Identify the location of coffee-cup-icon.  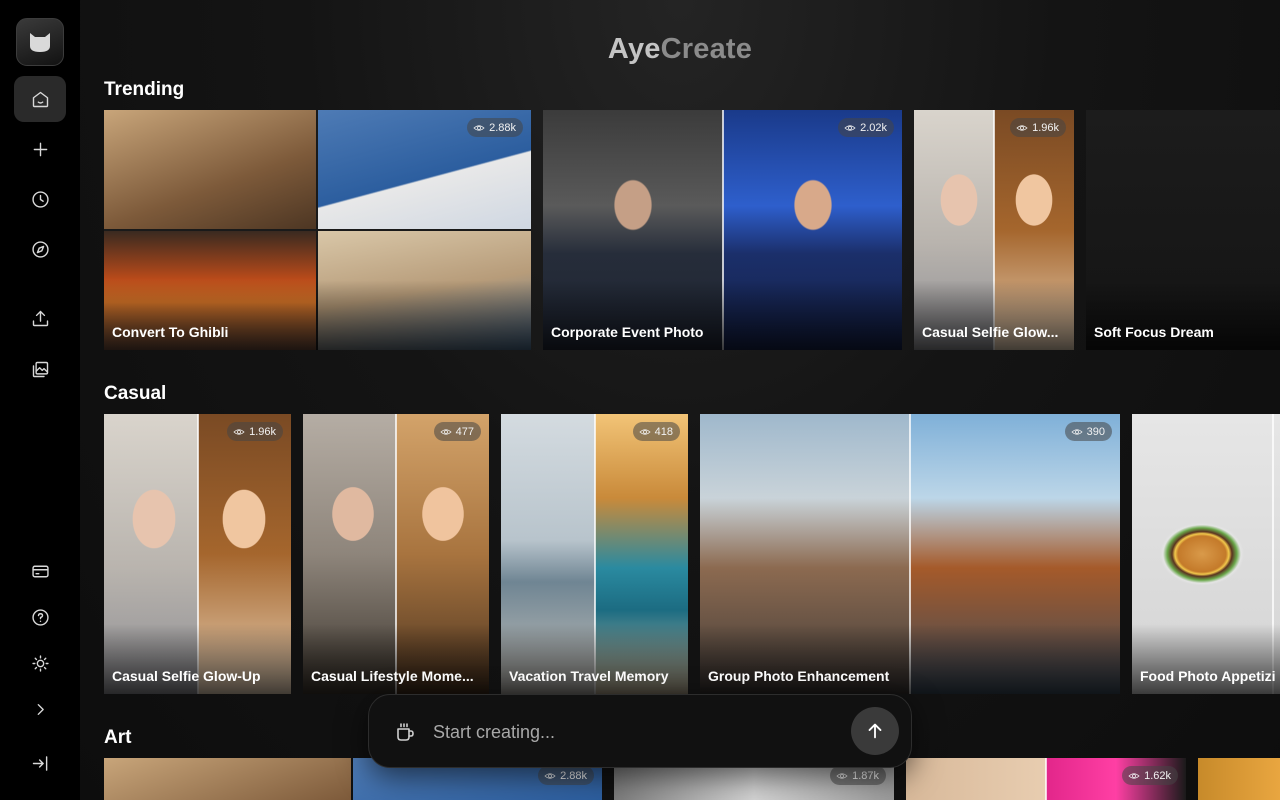
(405, 732).